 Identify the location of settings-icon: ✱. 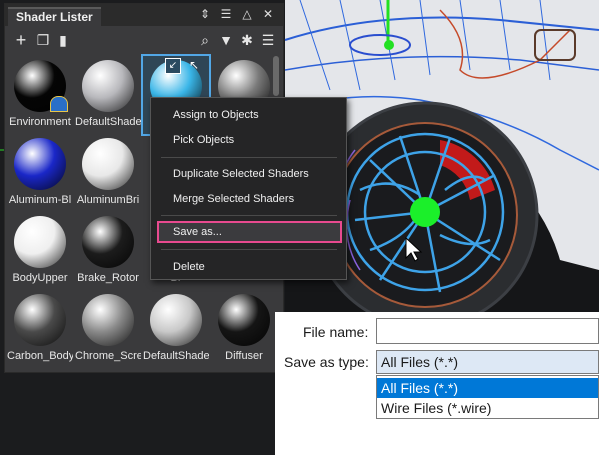
(247, 40).